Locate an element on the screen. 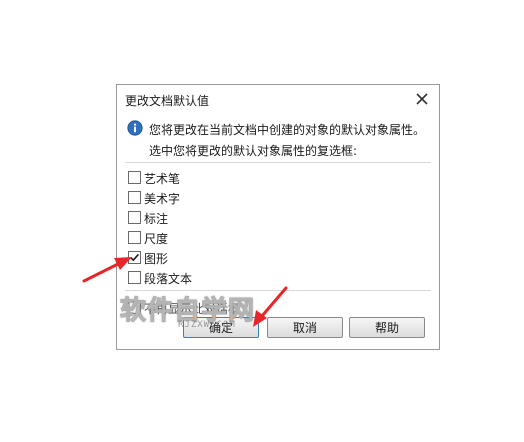  checkbox-dont-show-again: 不再显示此对话框 is located at coordinates (207, 308).